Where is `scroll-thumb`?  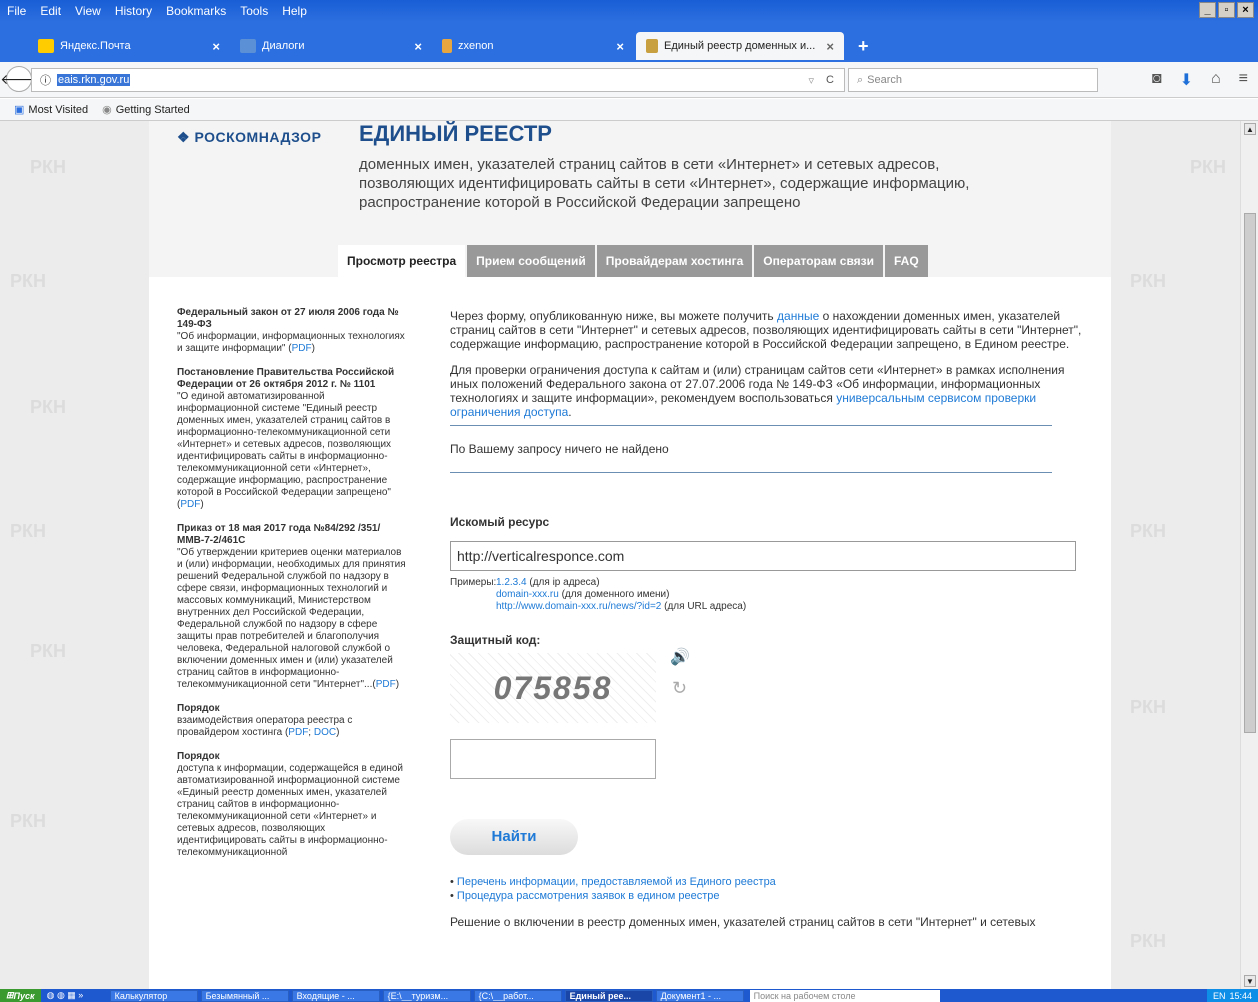 scroll-thumb is located at coordinates (1250, 473).